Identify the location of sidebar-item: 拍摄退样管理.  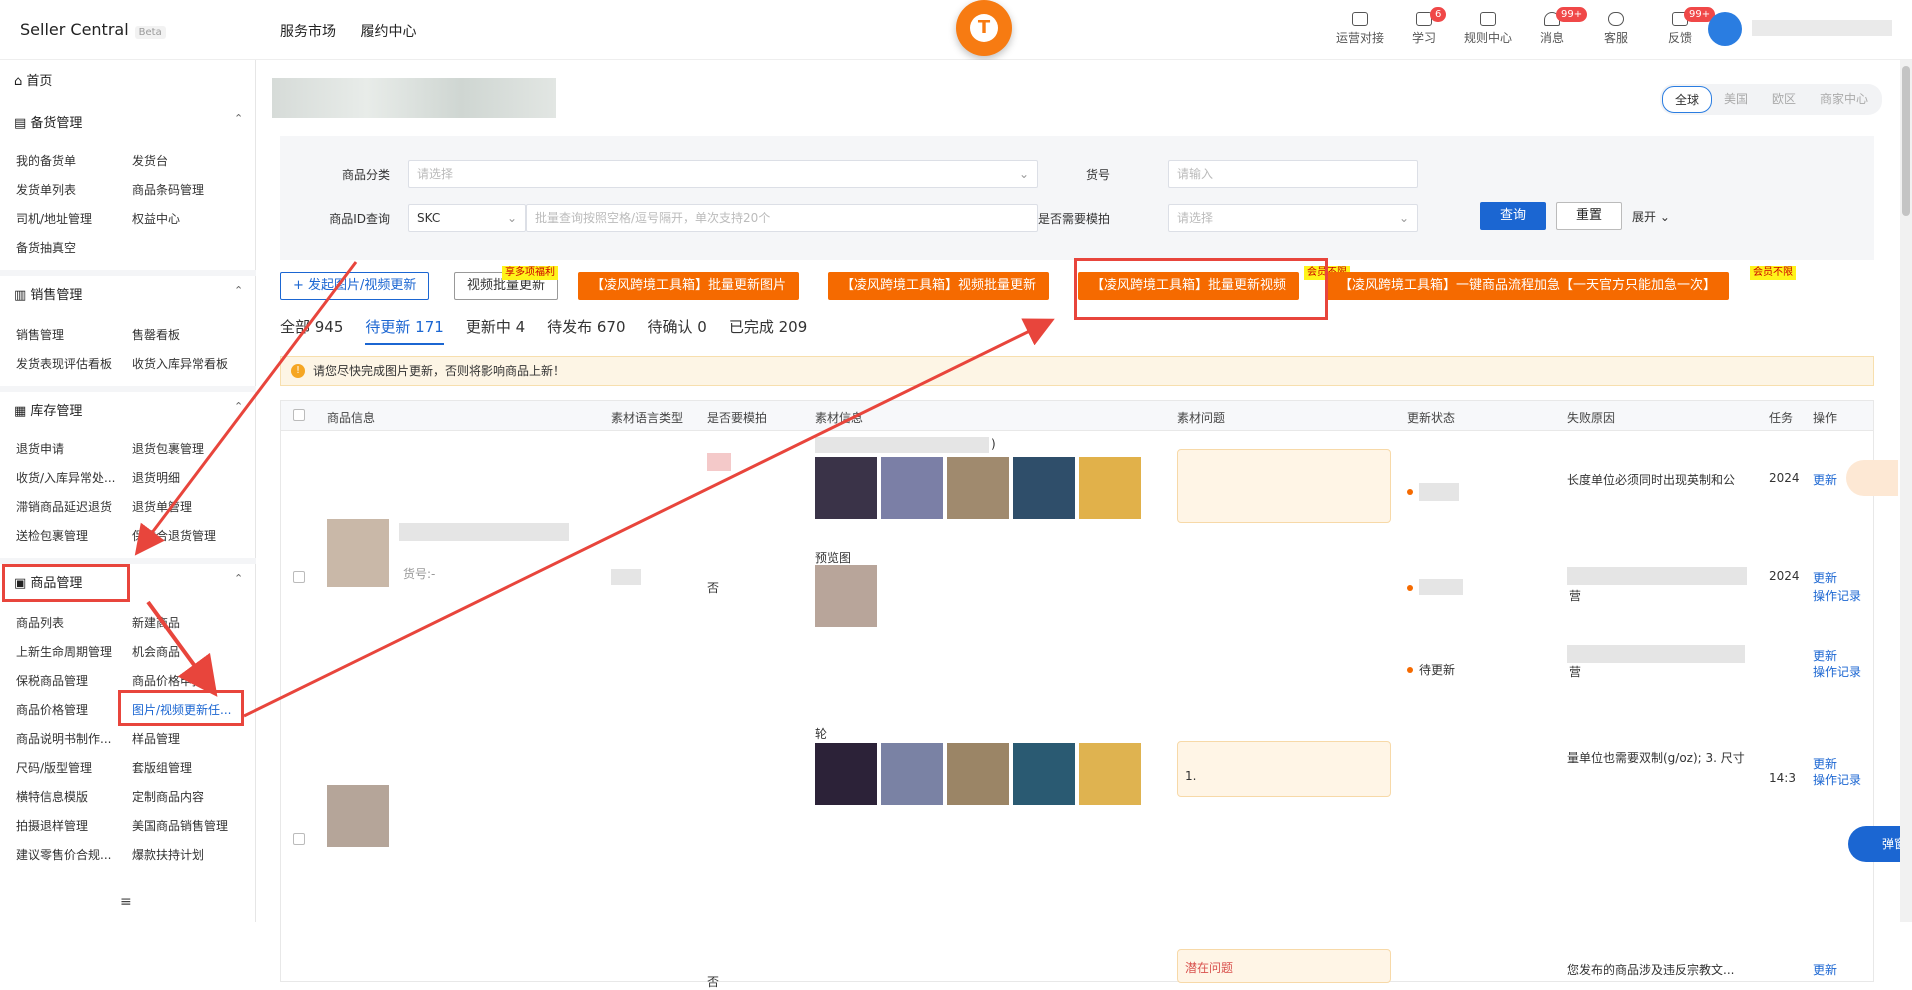
(52, 825).